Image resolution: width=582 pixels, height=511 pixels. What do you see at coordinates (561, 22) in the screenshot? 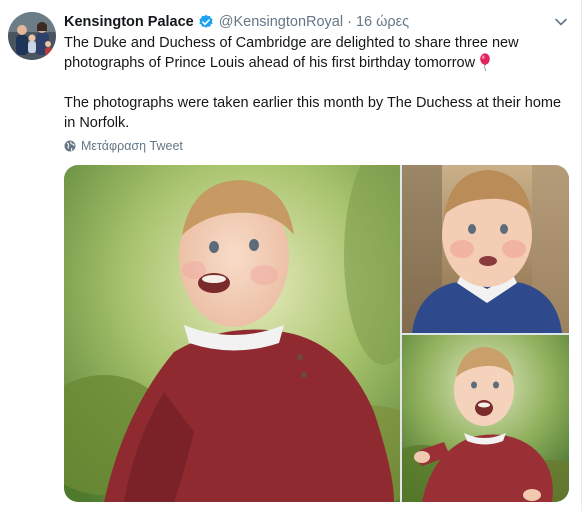
I see `chevron-down-icon` at bounding box center [561, 22].